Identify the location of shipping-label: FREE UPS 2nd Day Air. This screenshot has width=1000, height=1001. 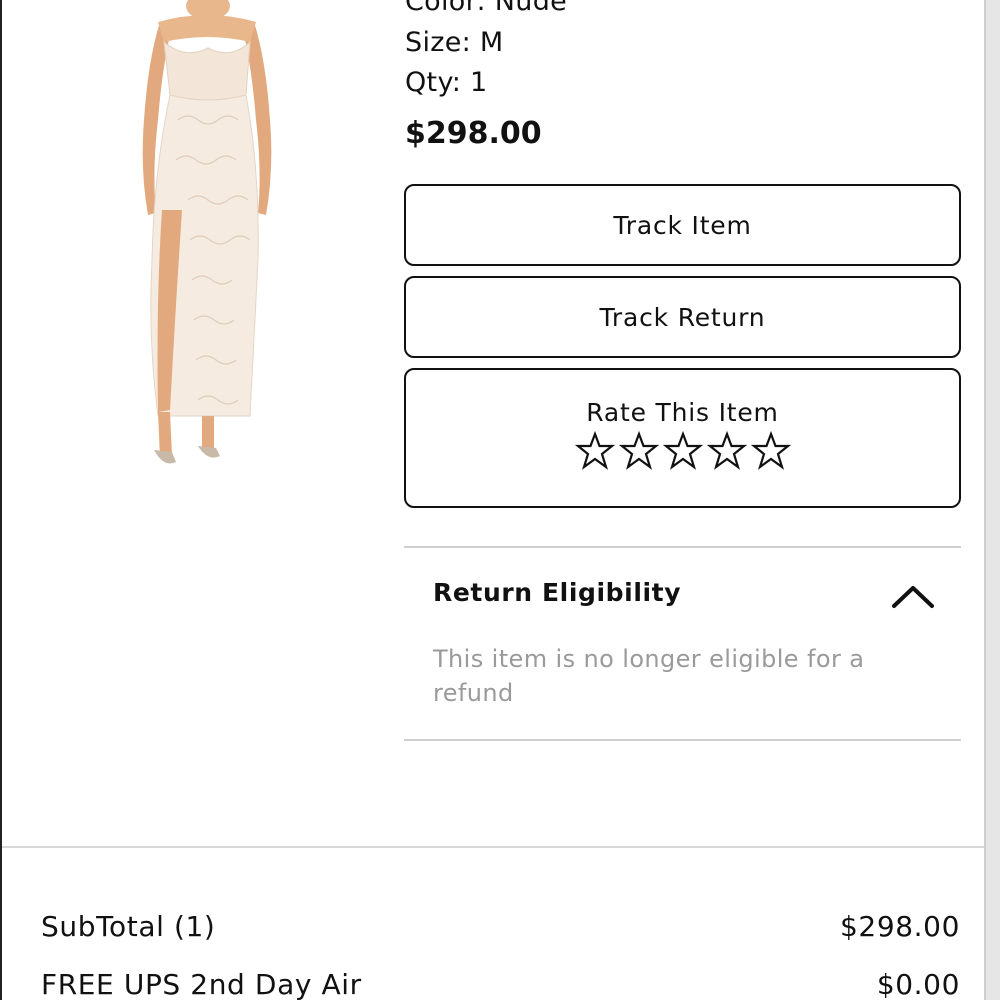
(201, 984).